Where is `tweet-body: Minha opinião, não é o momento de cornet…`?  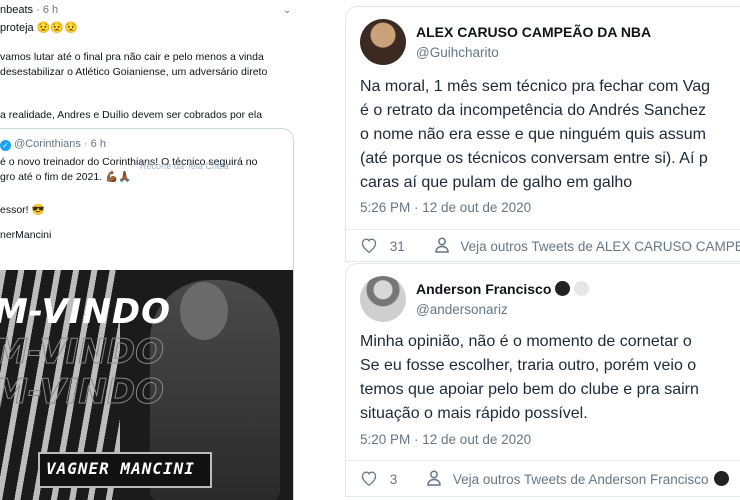
tweet-body: Minha opinião, não é o momento de cornet… is located at coordinates (550, 378).